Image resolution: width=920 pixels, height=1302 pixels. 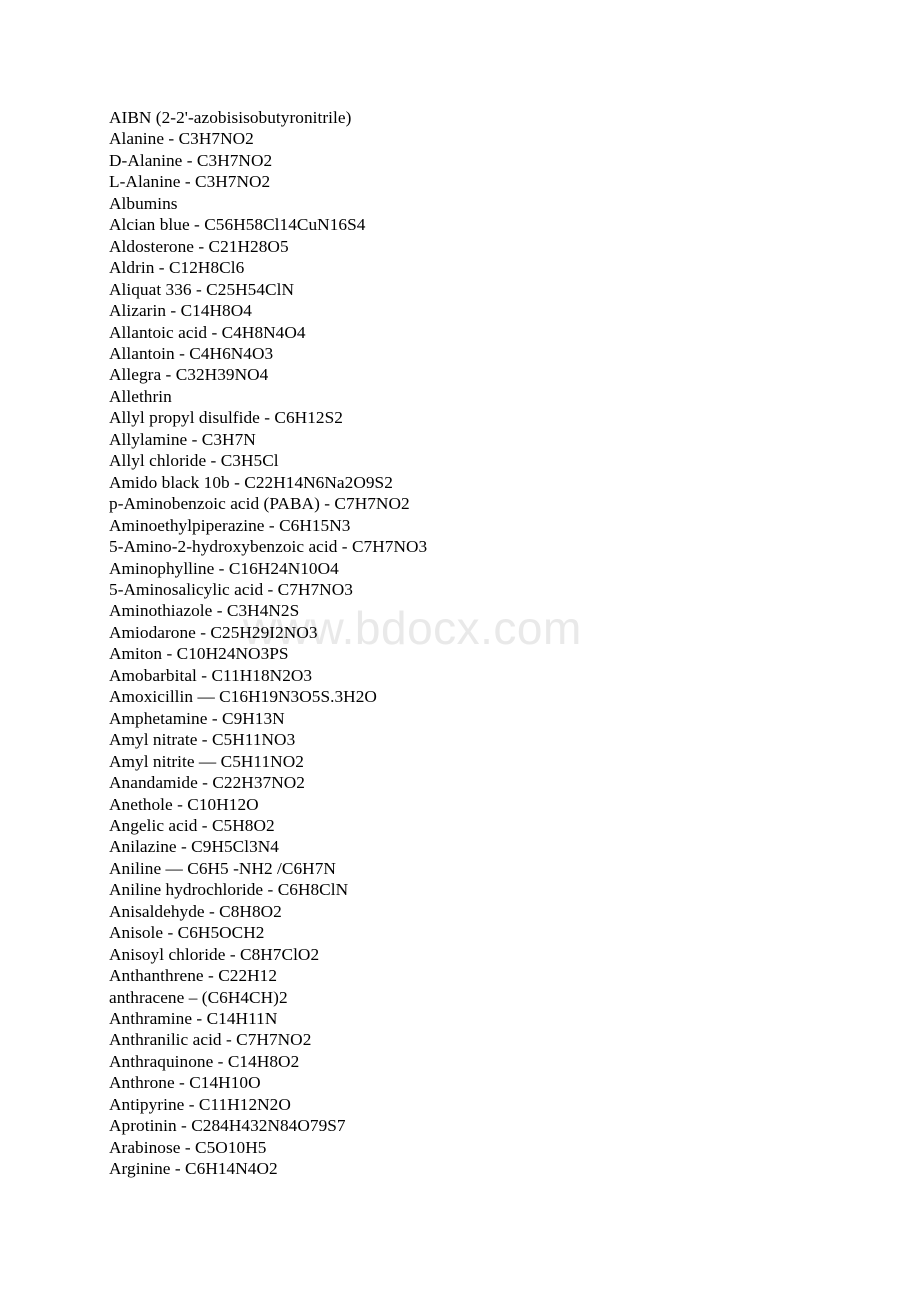 I want to click on compound-entry: Anthraquinone - C14H8O2, so click(x=204, y=1061).